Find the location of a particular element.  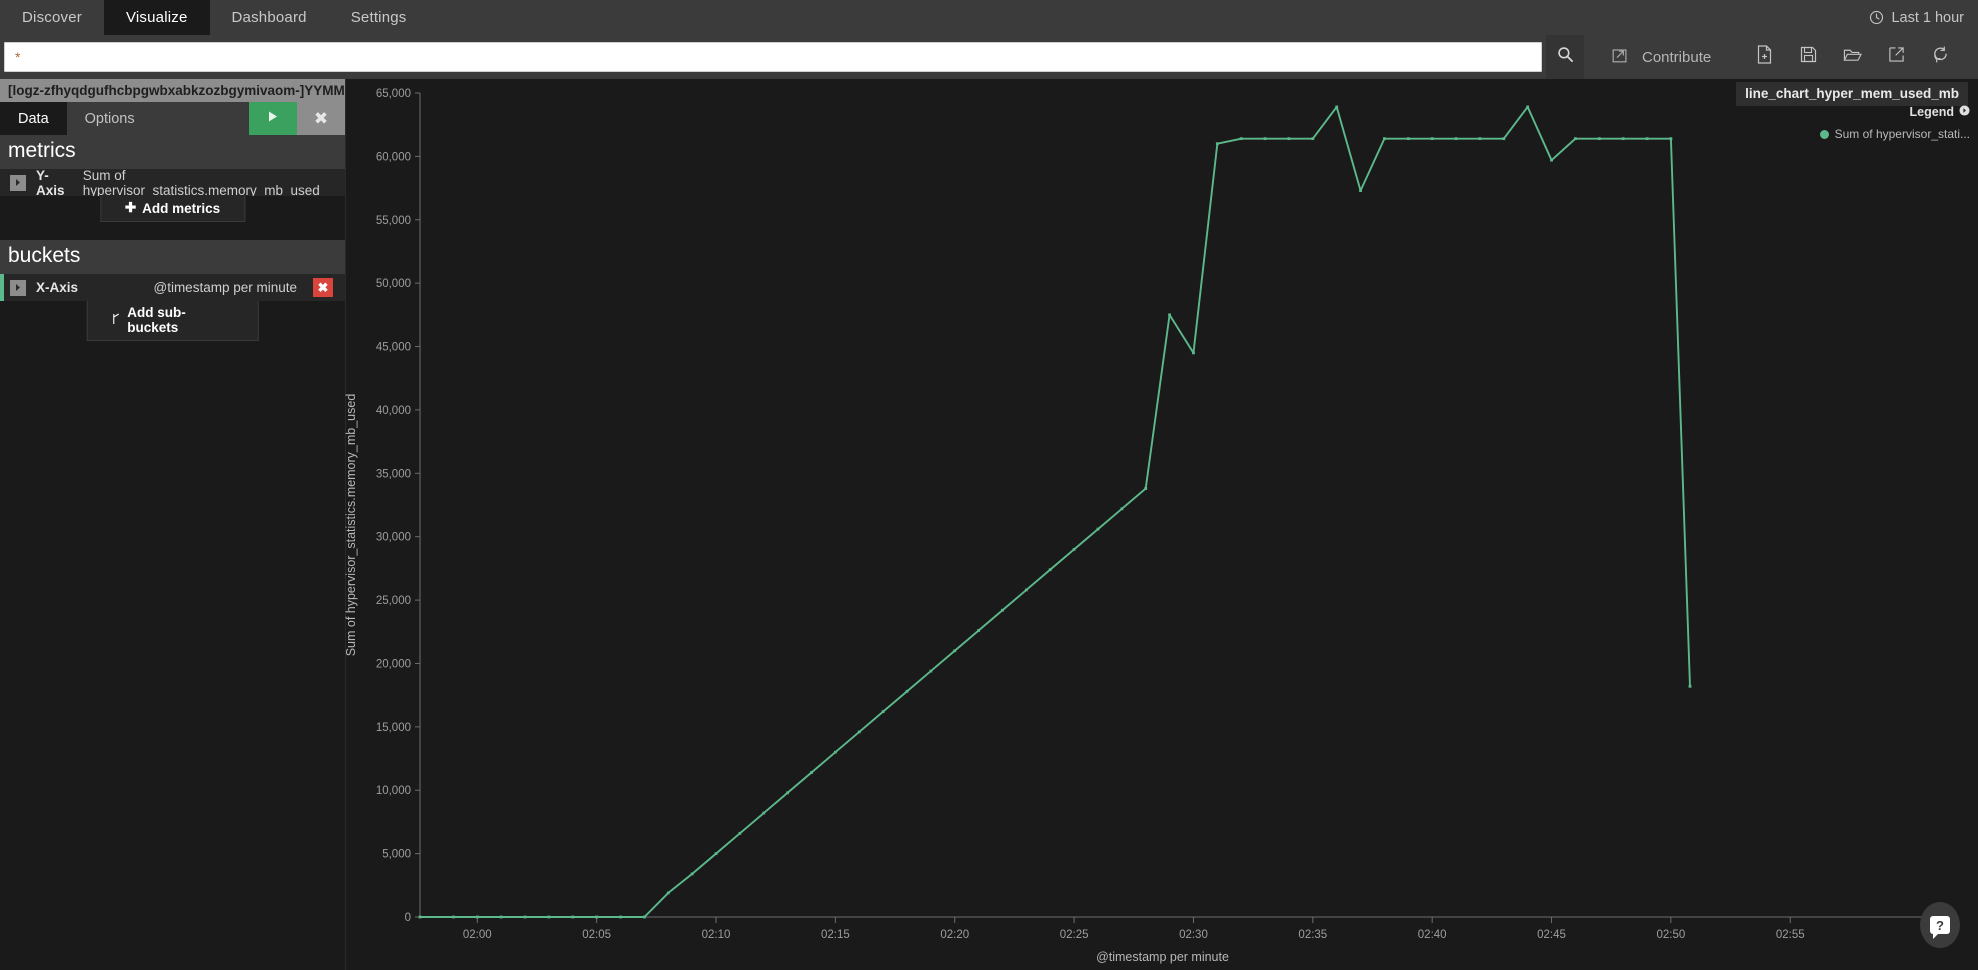

new-document-icon is located at coordinates (1764, 57).